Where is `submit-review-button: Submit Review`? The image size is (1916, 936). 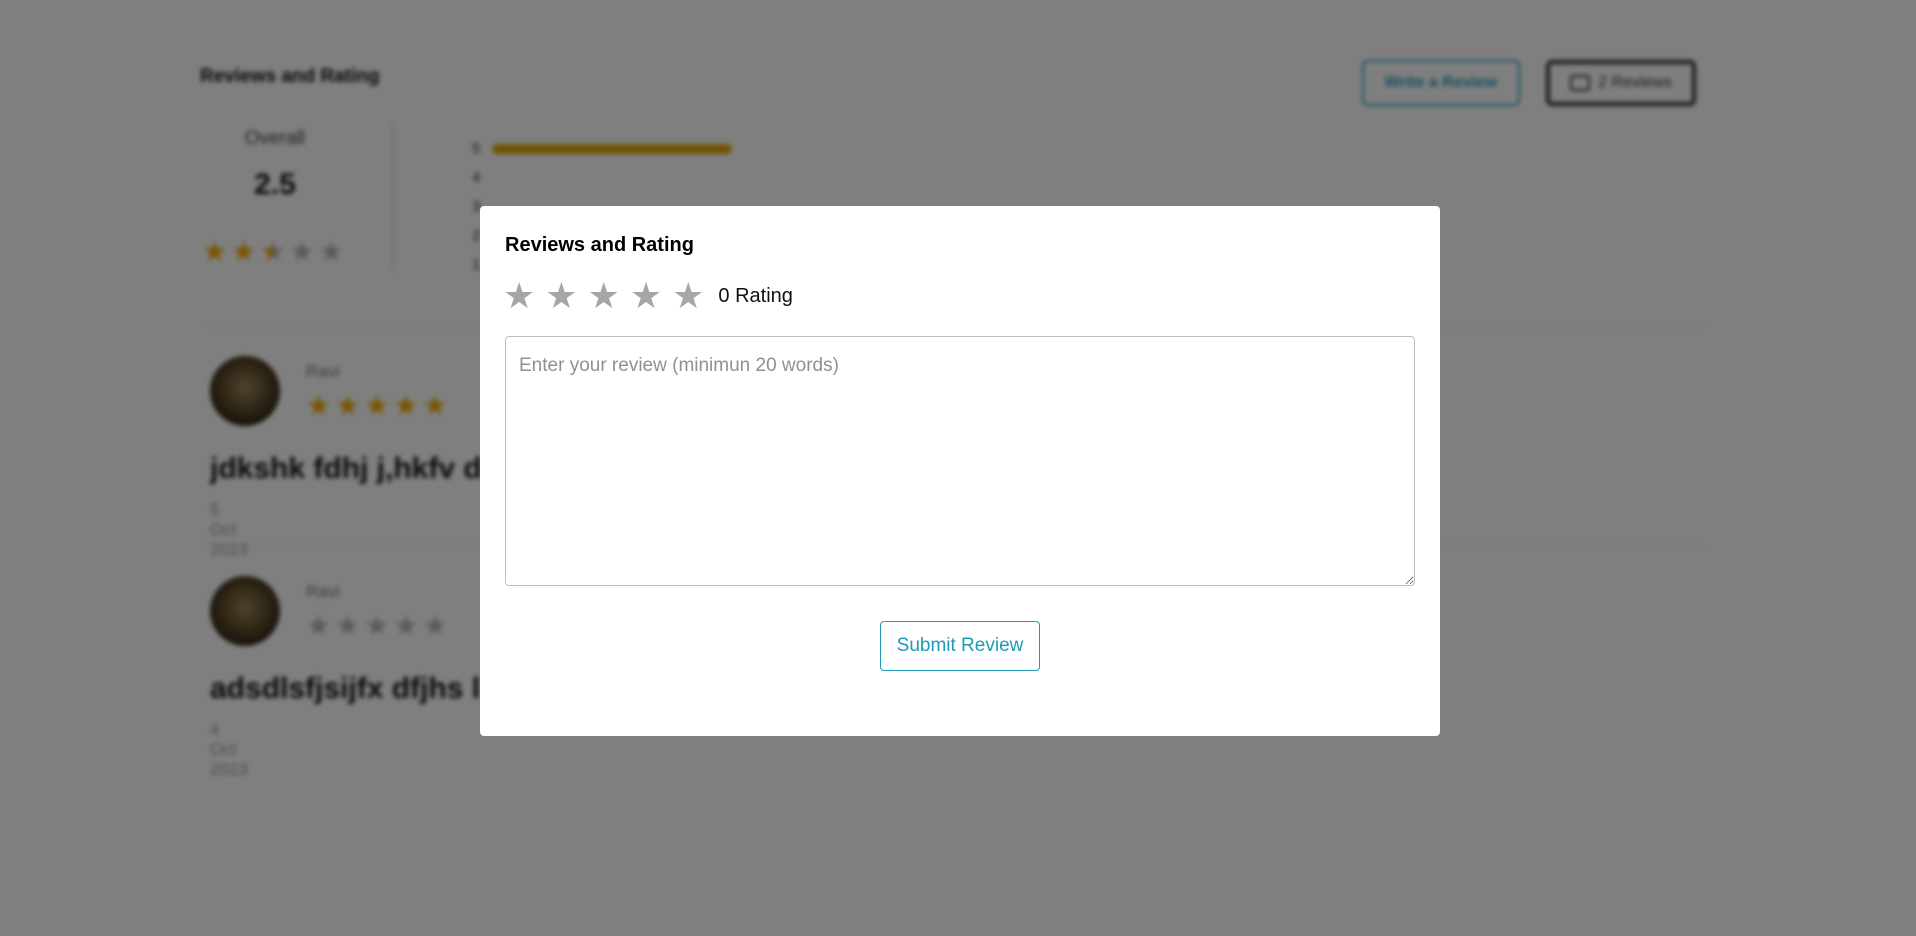 submit-review-button: Submit Review is located at coordinates (960, 646).